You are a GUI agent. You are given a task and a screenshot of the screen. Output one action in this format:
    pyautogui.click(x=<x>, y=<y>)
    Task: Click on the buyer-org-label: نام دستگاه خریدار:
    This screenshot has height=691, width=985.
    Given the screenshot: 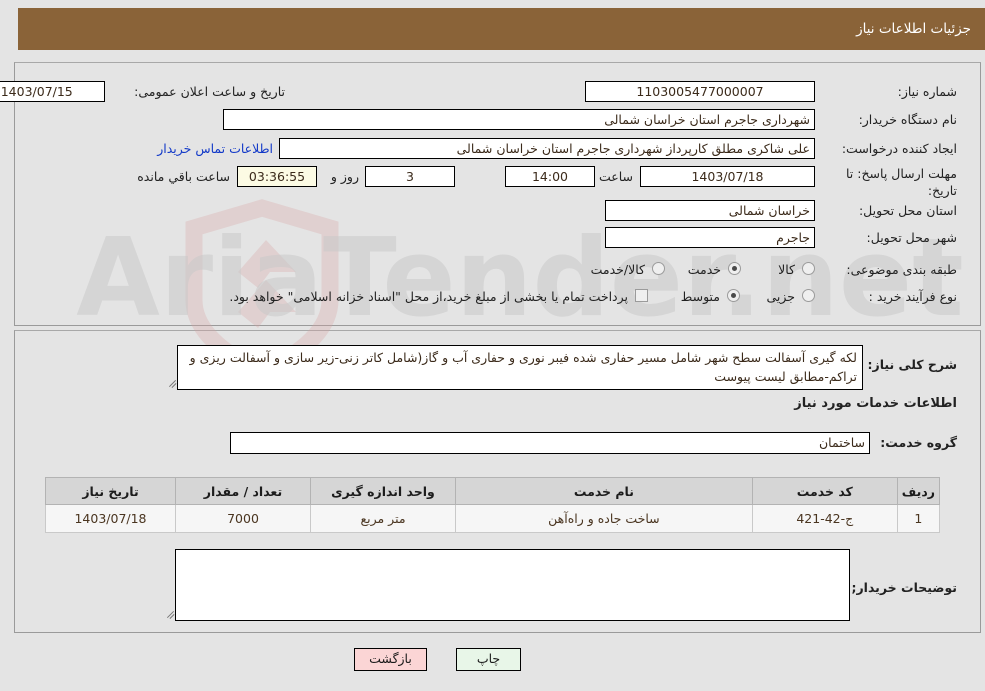 What is the action you would take?
    pyautogui.click(x=907, y=119)
    